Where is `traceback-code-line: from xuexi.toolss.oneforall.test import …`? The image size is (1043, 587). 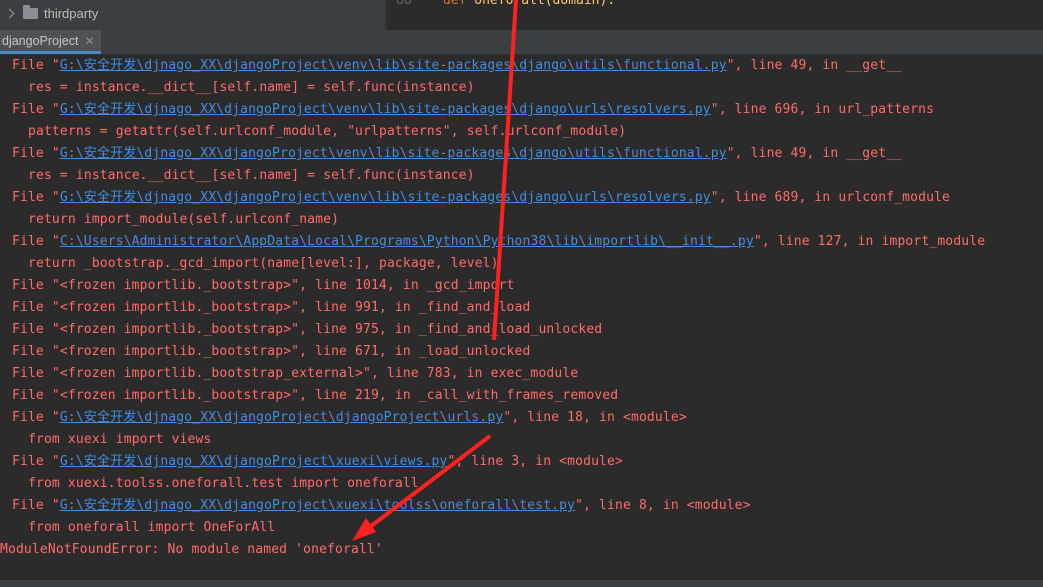
traceback-code-line: from xuexi.toolss.oneforall.test import … is located at coordinates (223, 483).